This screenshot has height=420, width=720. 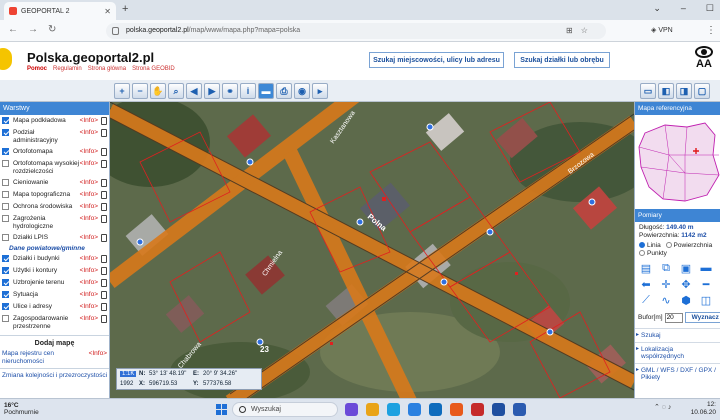 What do you see at coordinates (67, 69) in the screenshot?
I see `link-regulations: Regulamin` at bounding box center [67, 69].